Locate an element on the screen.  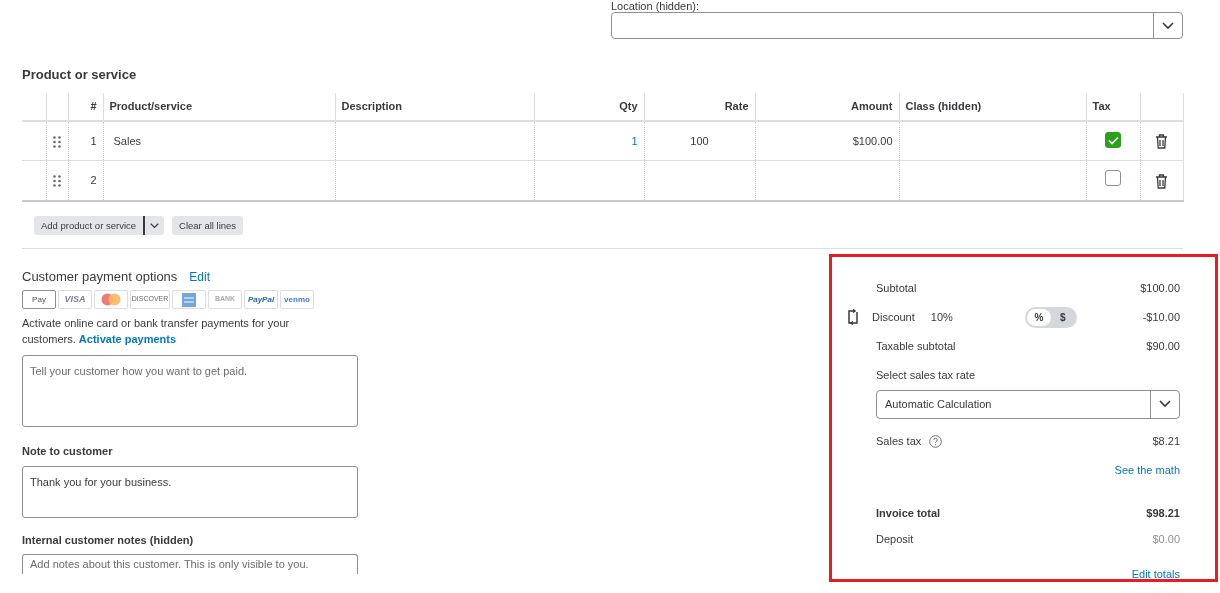
field-label: Note to customer is located at coordinates (68, 451).